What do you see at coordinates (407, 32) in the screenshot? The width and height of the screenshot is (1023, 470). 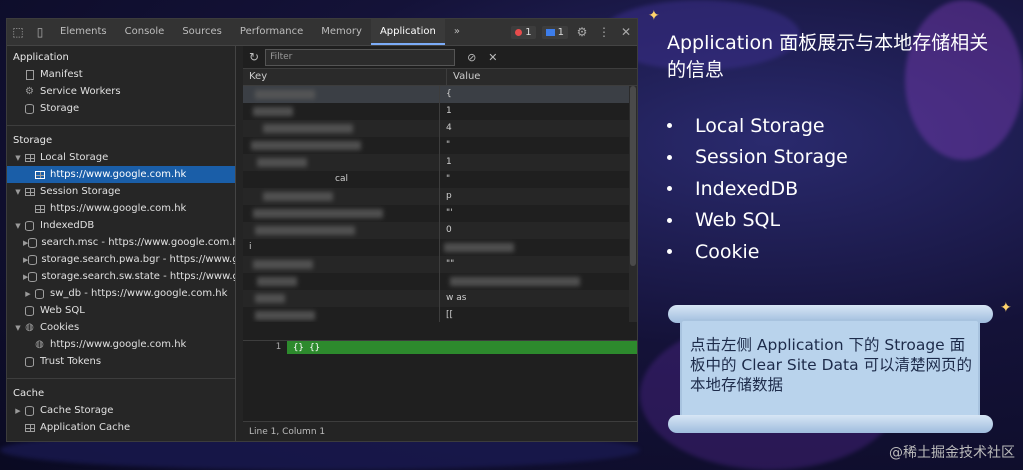 I see `tab-application: Application` at bounding box center [407, 32].